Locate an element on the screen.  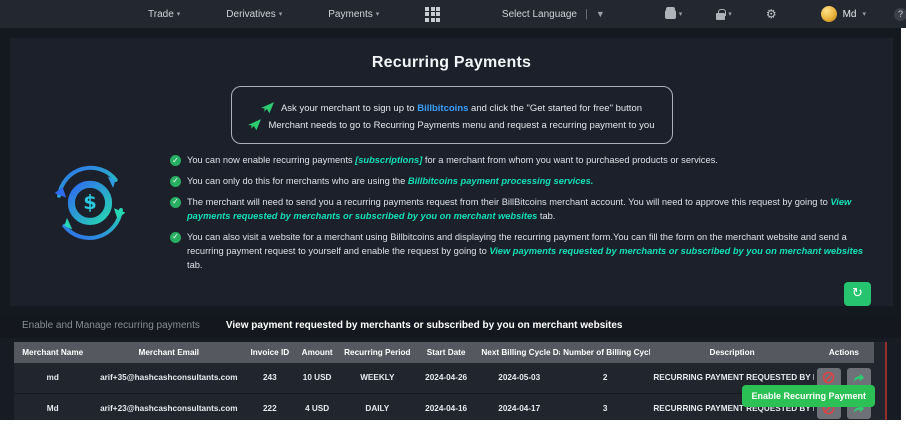
nav-trade: Trade ▾ is located at coordinates (164, 14).